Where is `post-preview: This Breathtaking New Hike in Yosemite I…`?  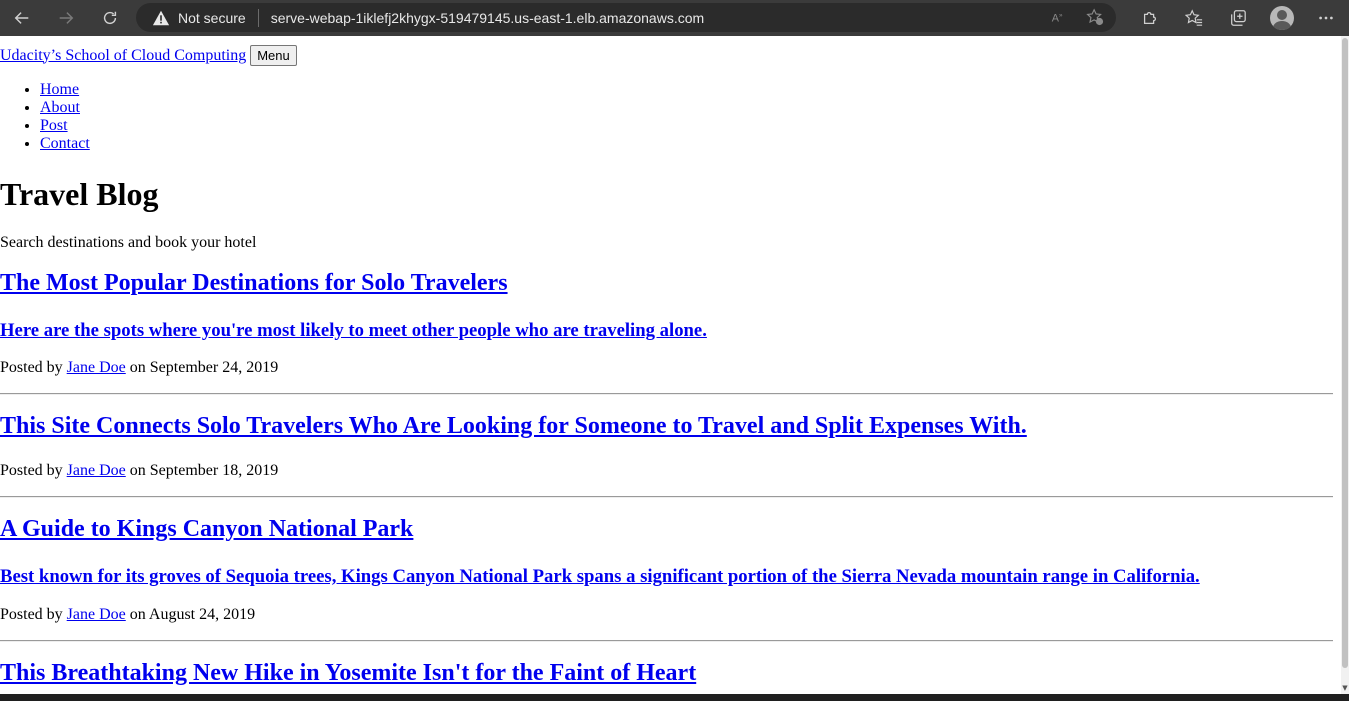 post-preview: This Breathtaking New Hike in Yosemite I… is located at coordinates (666, 673).